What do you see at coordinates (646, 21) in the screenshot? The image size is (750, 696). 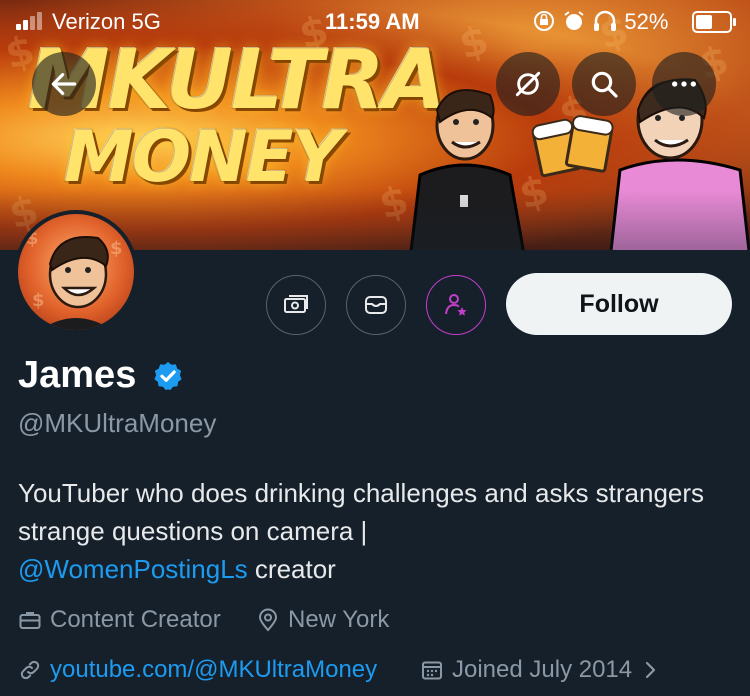 I see `battery-percent: 52%` at bounding box center [646, 21].